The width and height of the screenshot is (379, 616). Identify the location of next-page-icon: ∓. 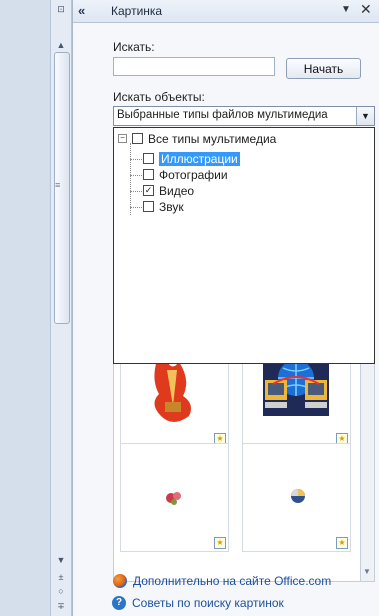
(61, 606).